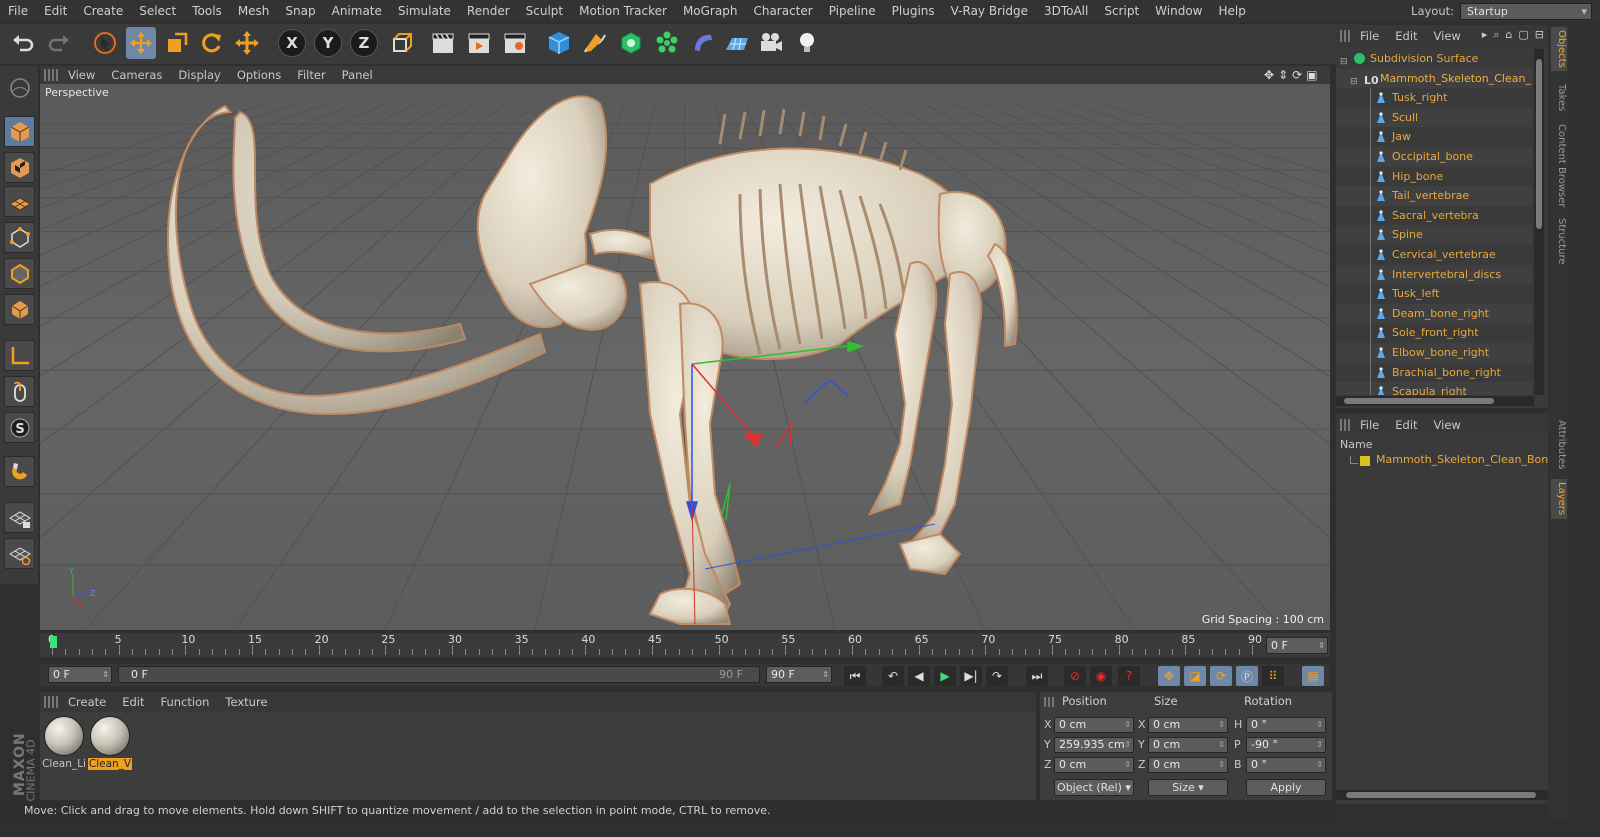  I want to click on layer-menu-edit: Edit, so click(1406, 425).